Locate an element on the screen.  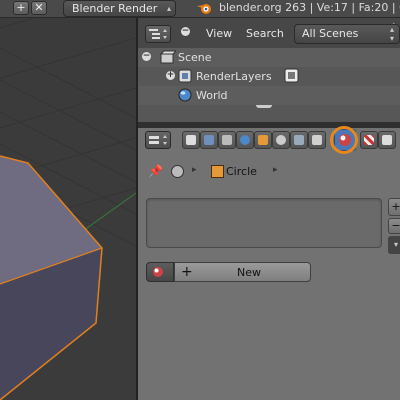
new-material-button: + New is located at coordinates (242, 272).